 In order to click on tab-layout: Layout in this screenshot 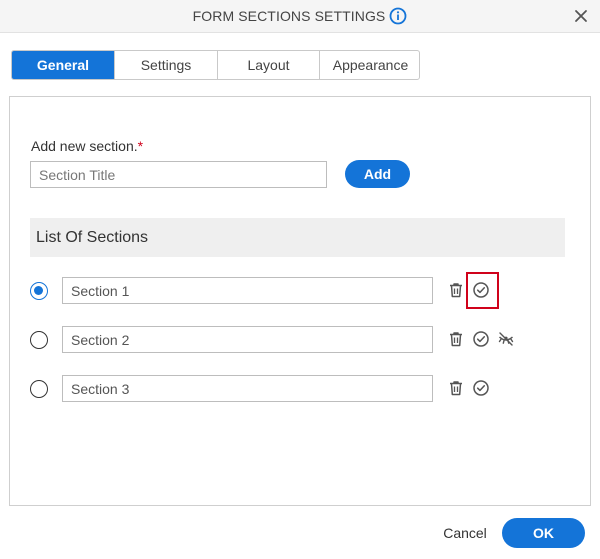, I will do `click(269, 65)`.